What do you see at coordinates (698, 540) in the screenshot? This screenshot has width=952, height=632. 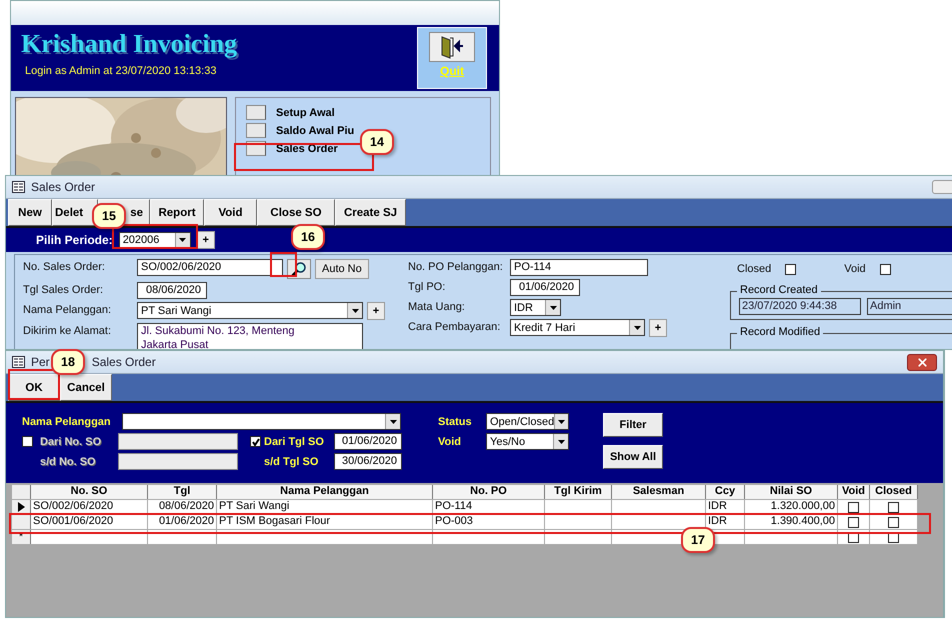 I see `callout-tooltip: 17` at bounding box center [698, 540].